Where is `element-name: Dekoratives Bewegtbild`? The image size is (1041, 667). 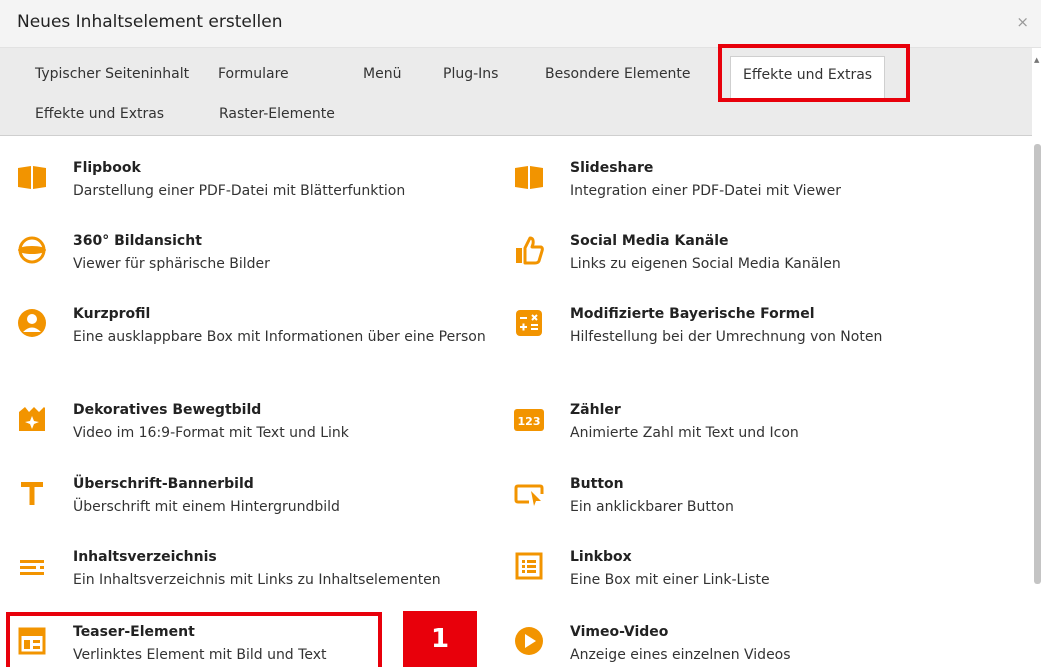 element-name: Dekoratives Bewegtbild is located at coordinates (167, 410).